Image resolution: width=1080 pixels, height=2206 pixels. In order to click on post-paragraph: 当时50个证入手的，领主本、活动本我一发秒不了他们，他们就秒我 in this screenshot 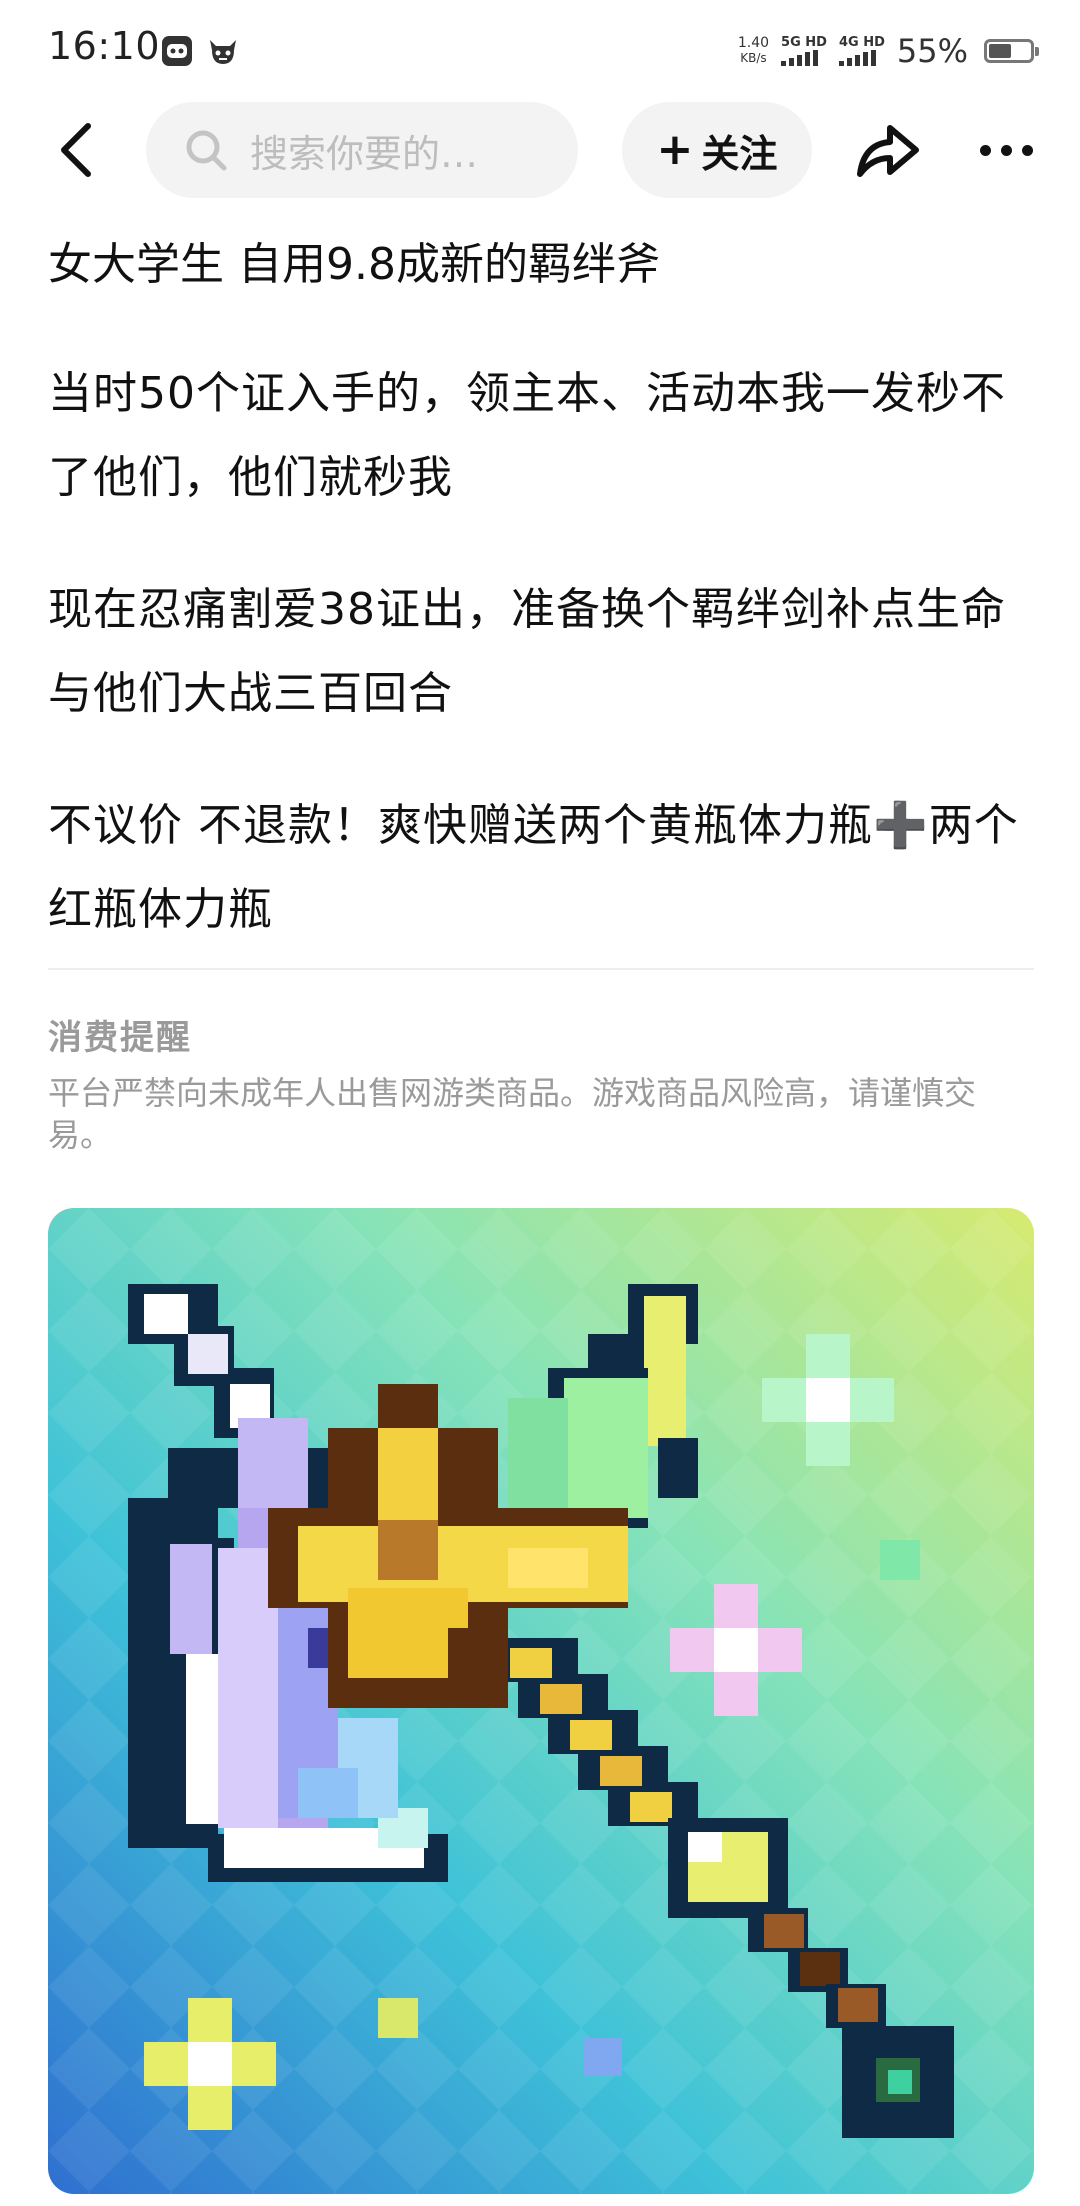, I will do `click(527, 435)`.